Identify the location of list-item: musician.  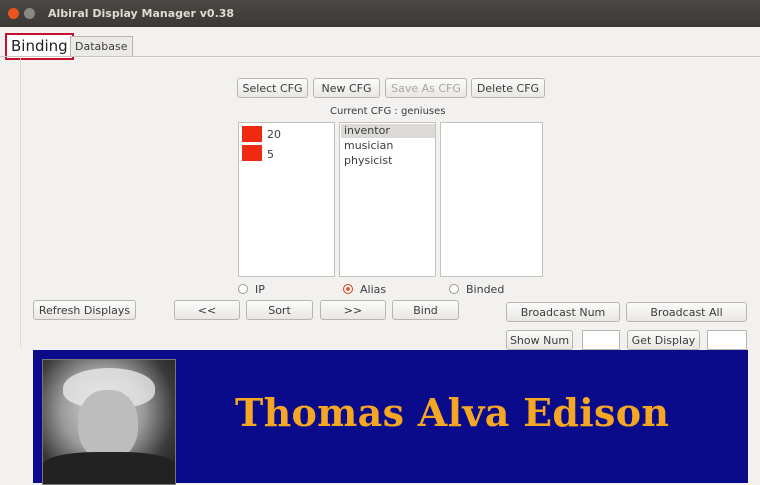
(368, 145).